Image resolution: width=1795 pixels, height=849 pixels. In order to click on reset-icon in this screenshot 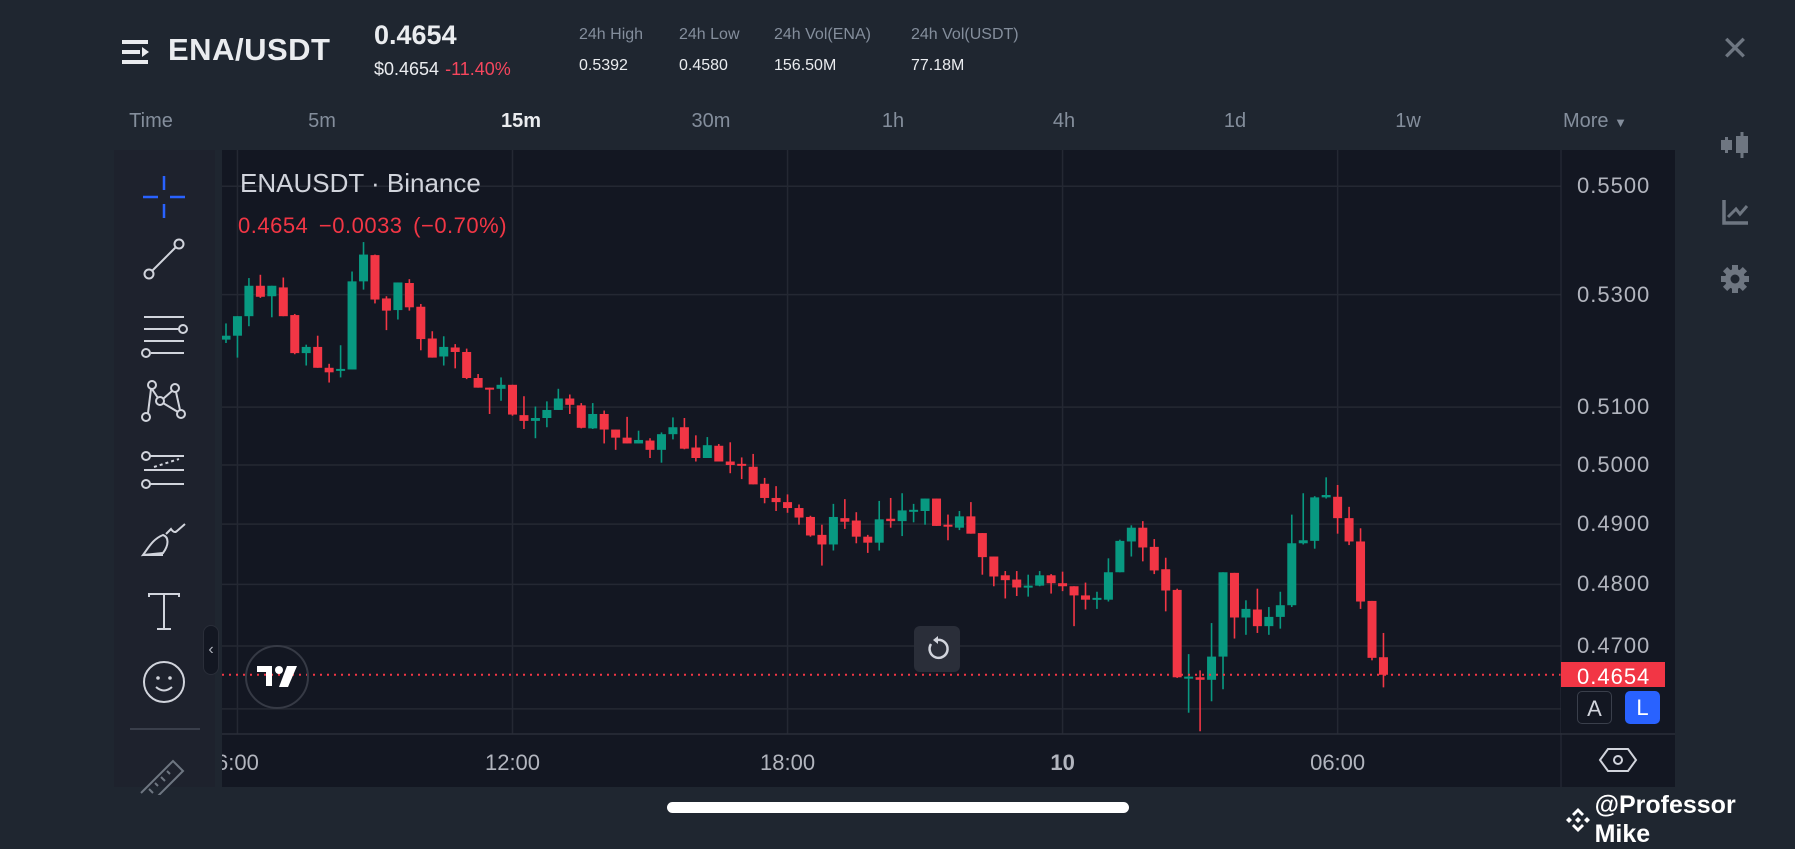, I will do `click(938, 648)`.